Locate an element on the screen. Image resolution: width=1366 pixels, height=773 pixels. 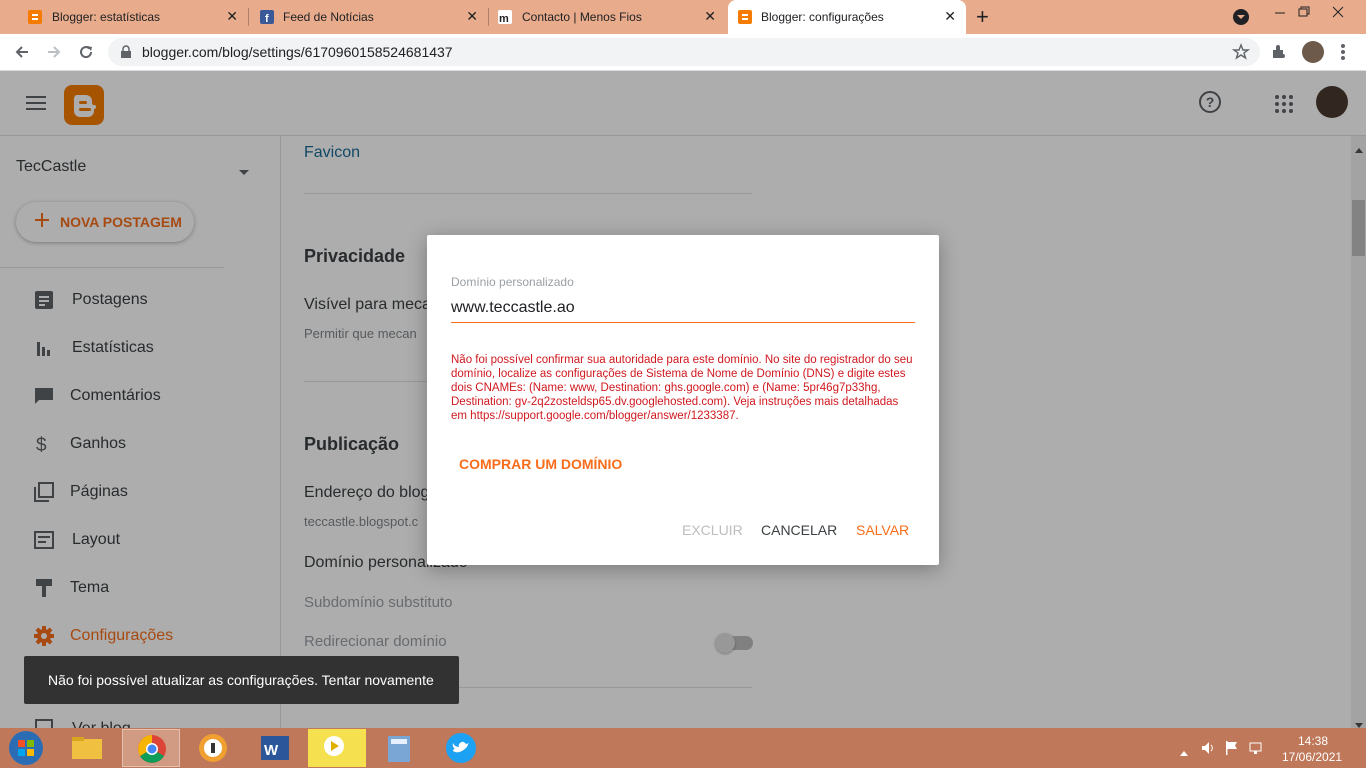
word-taskbar-icon: W is located at coordinates (275, 748).